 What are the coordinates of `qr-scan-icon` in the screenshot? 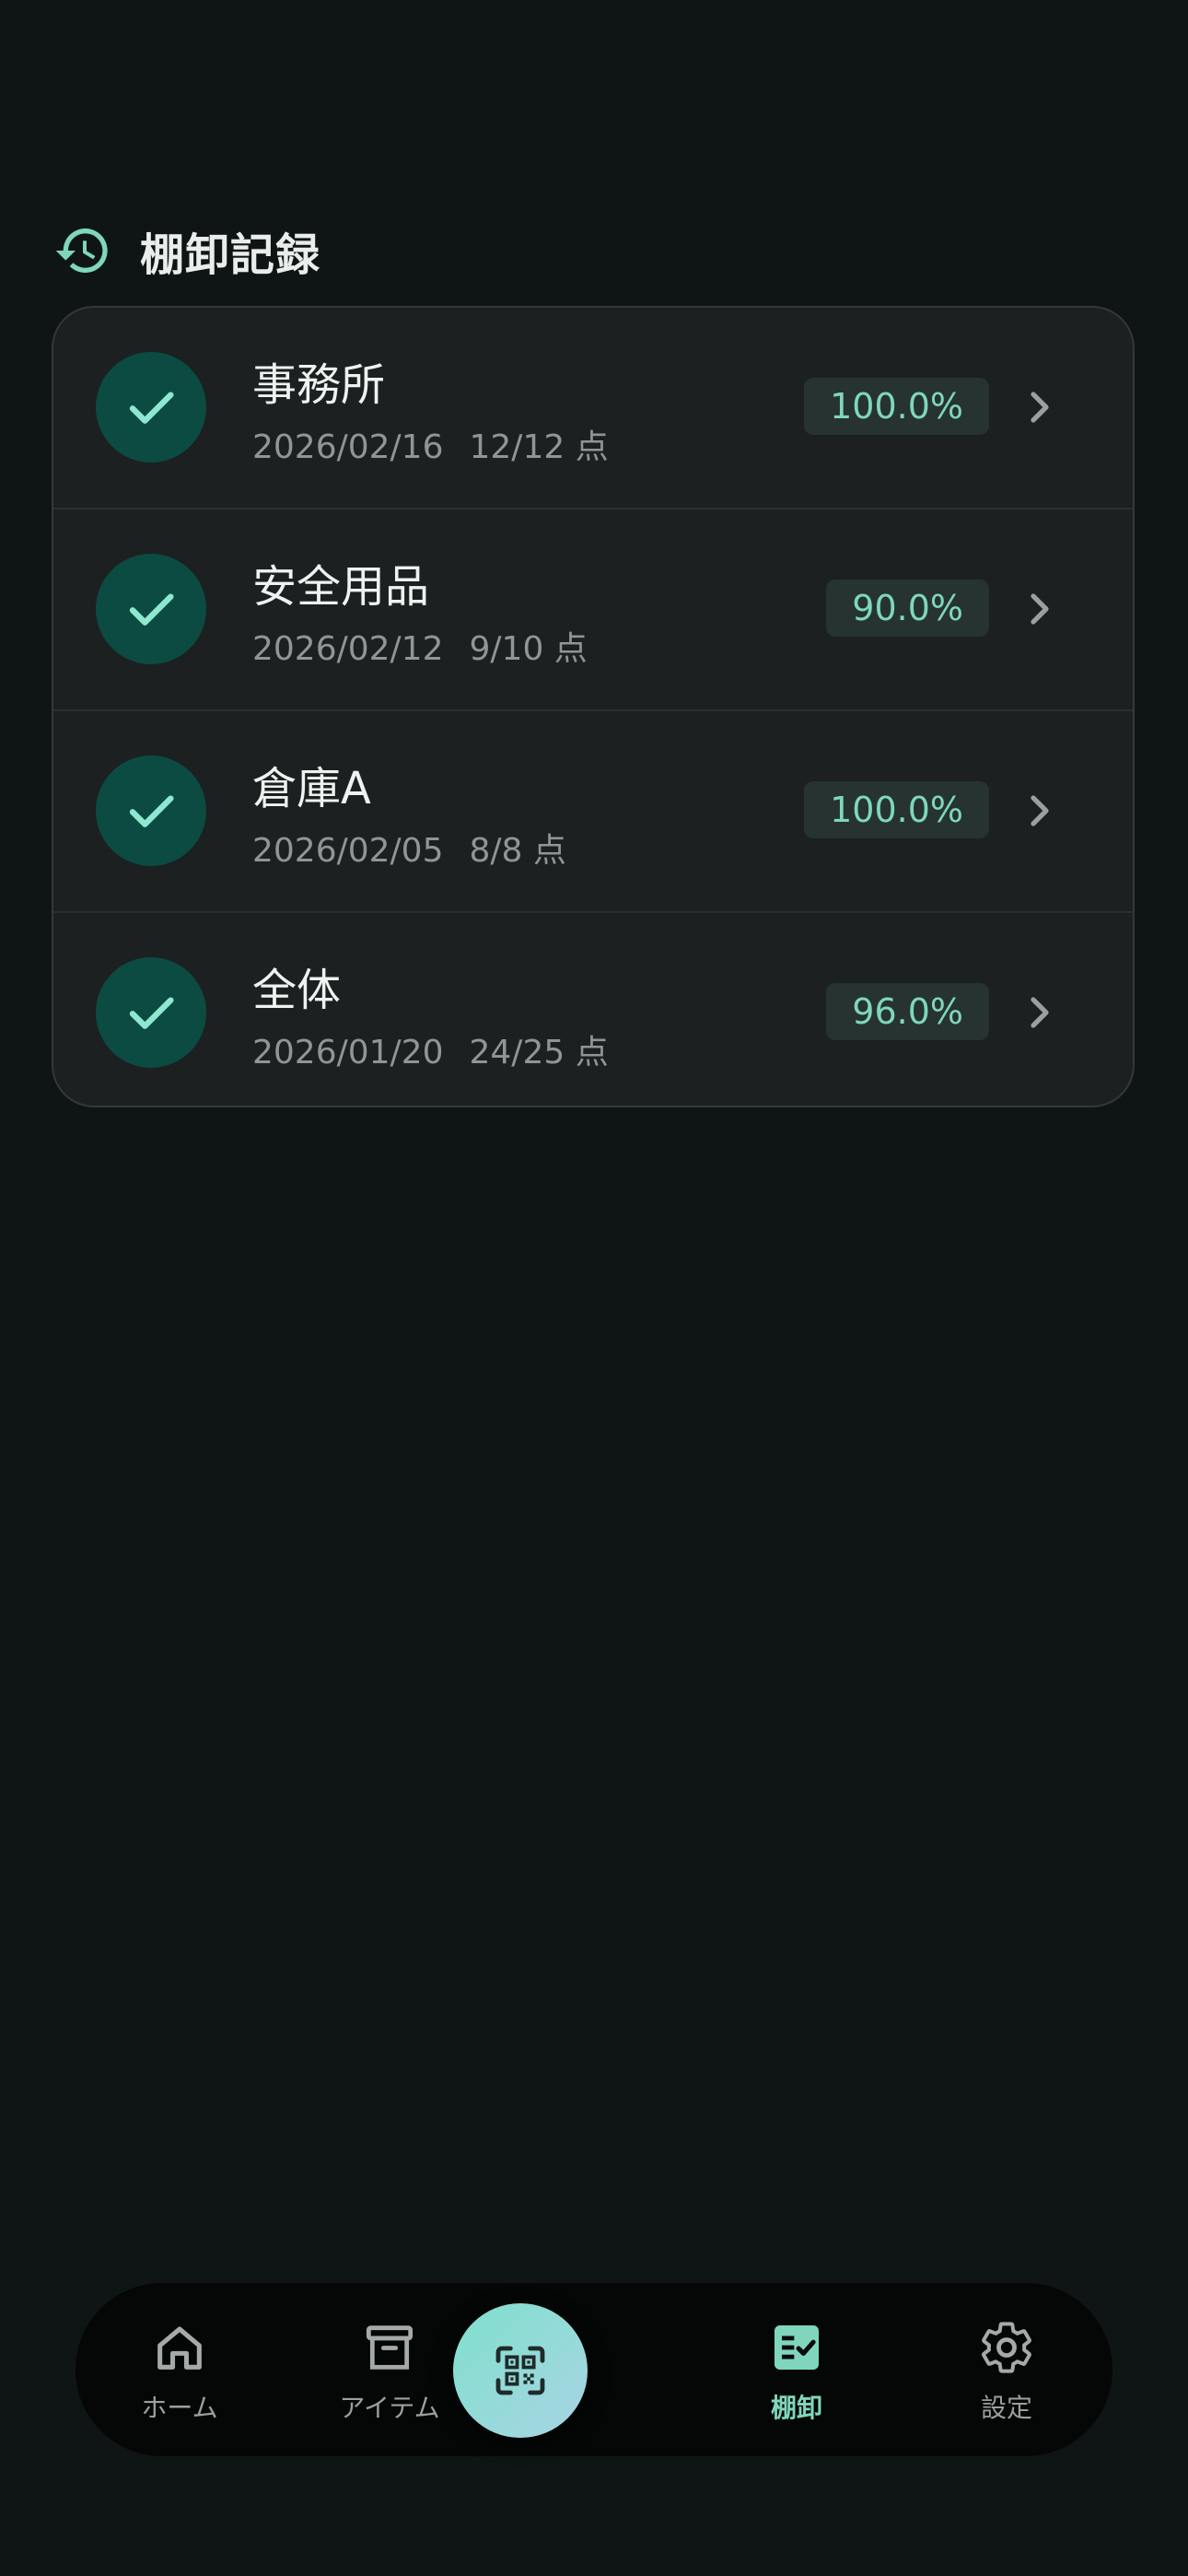 It's located at (520, 2370).